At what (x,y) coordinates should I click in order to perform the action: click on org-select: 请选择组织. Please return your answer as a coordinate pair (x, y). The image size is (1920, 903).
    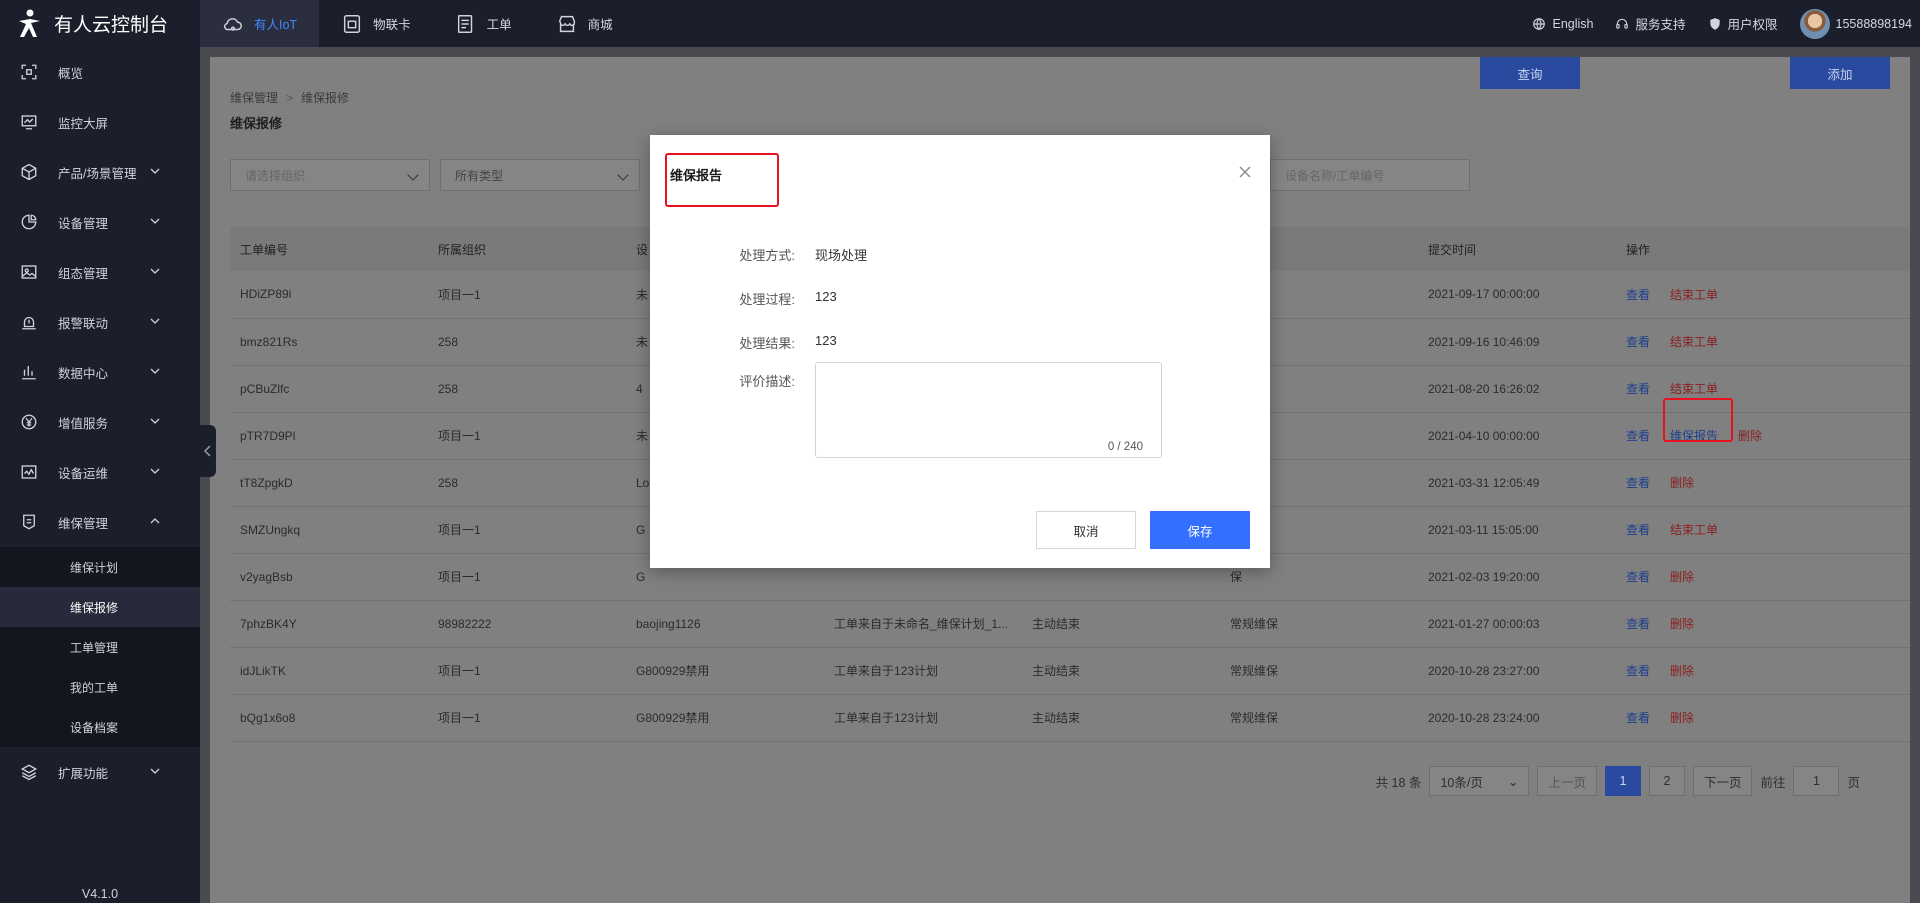
    Looking at the image, I should click on (330, 175).